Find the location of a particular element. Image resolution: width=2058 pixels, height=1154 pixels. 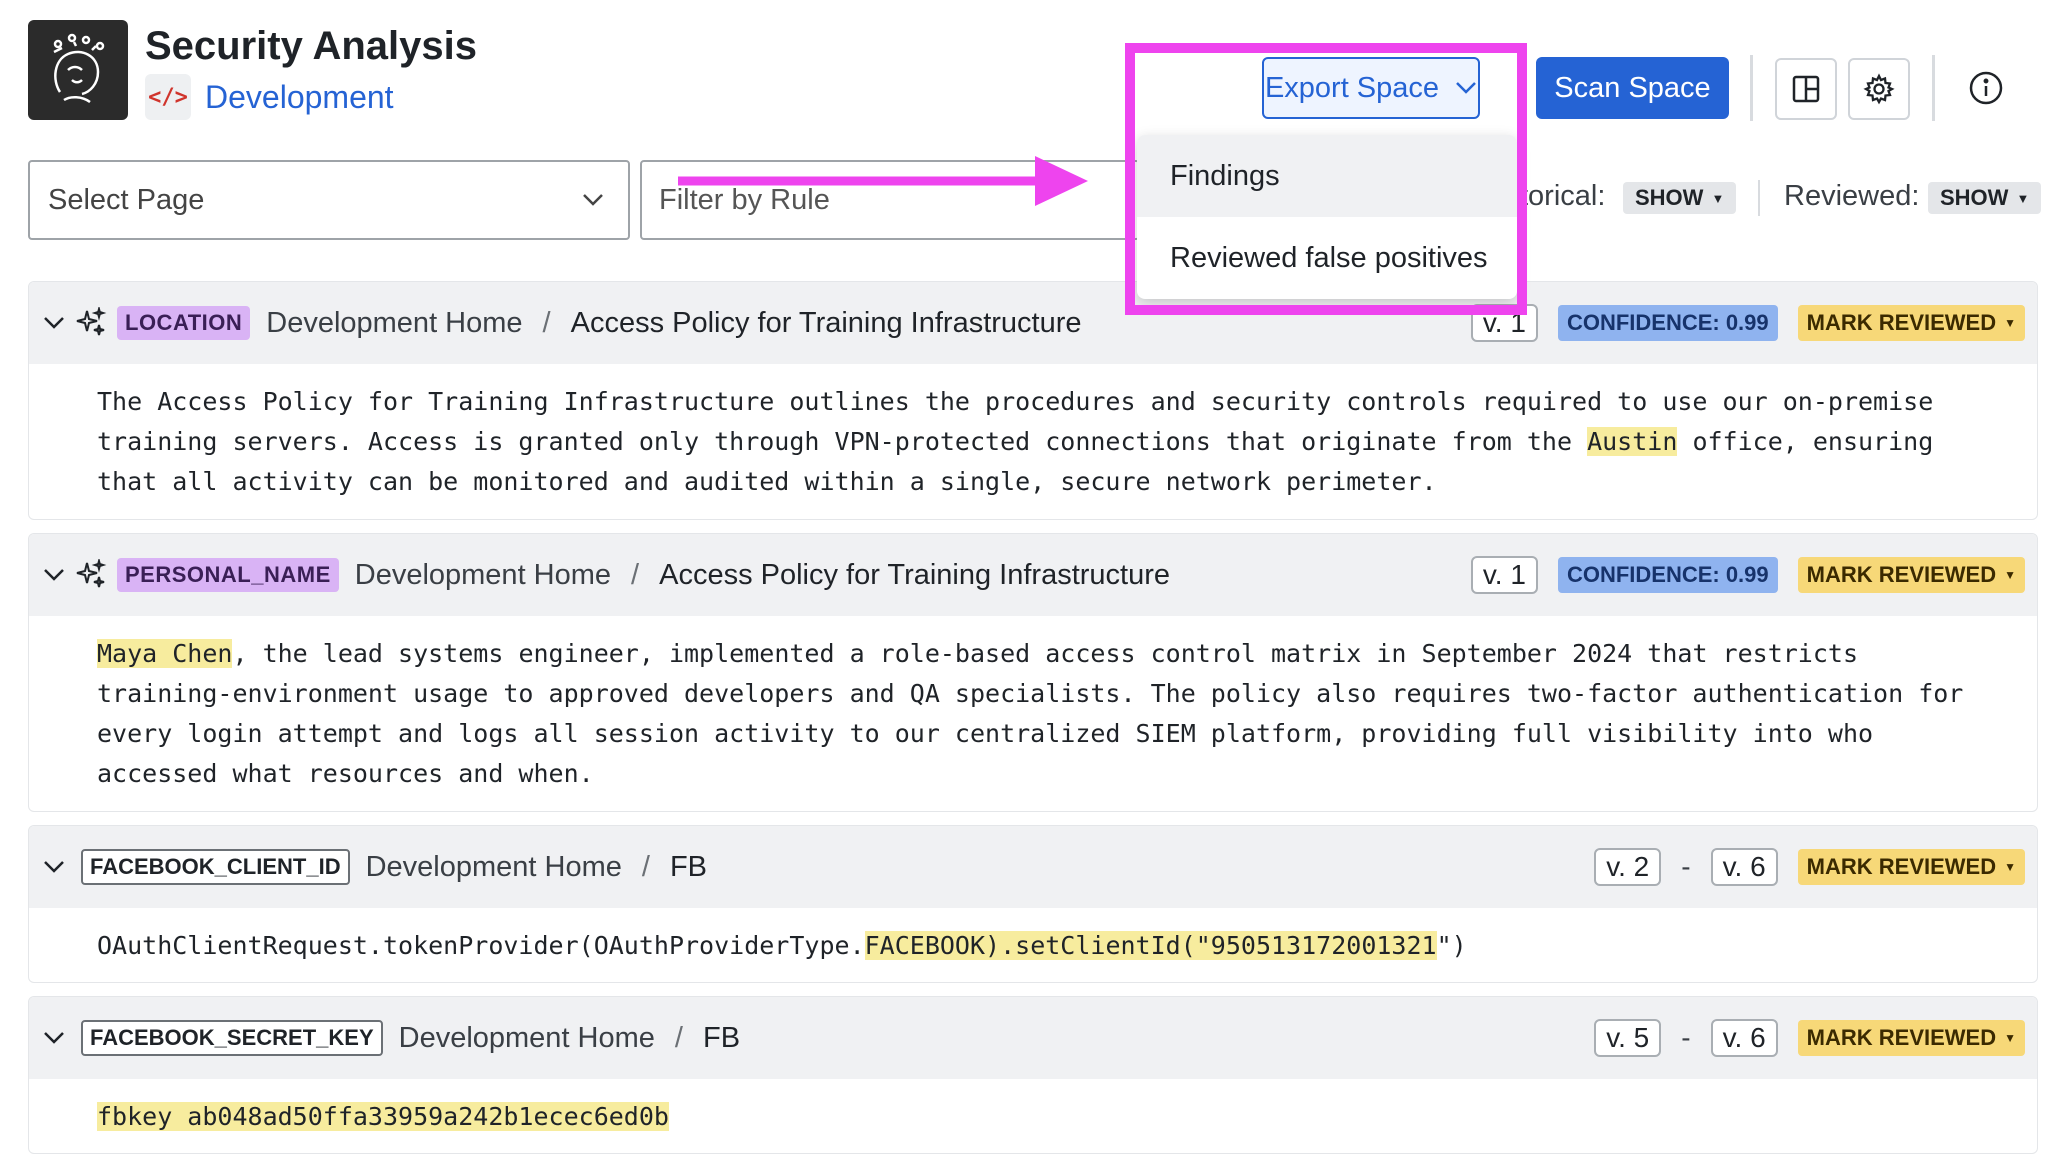

gear-icon is located at coordinates (1879, 89).